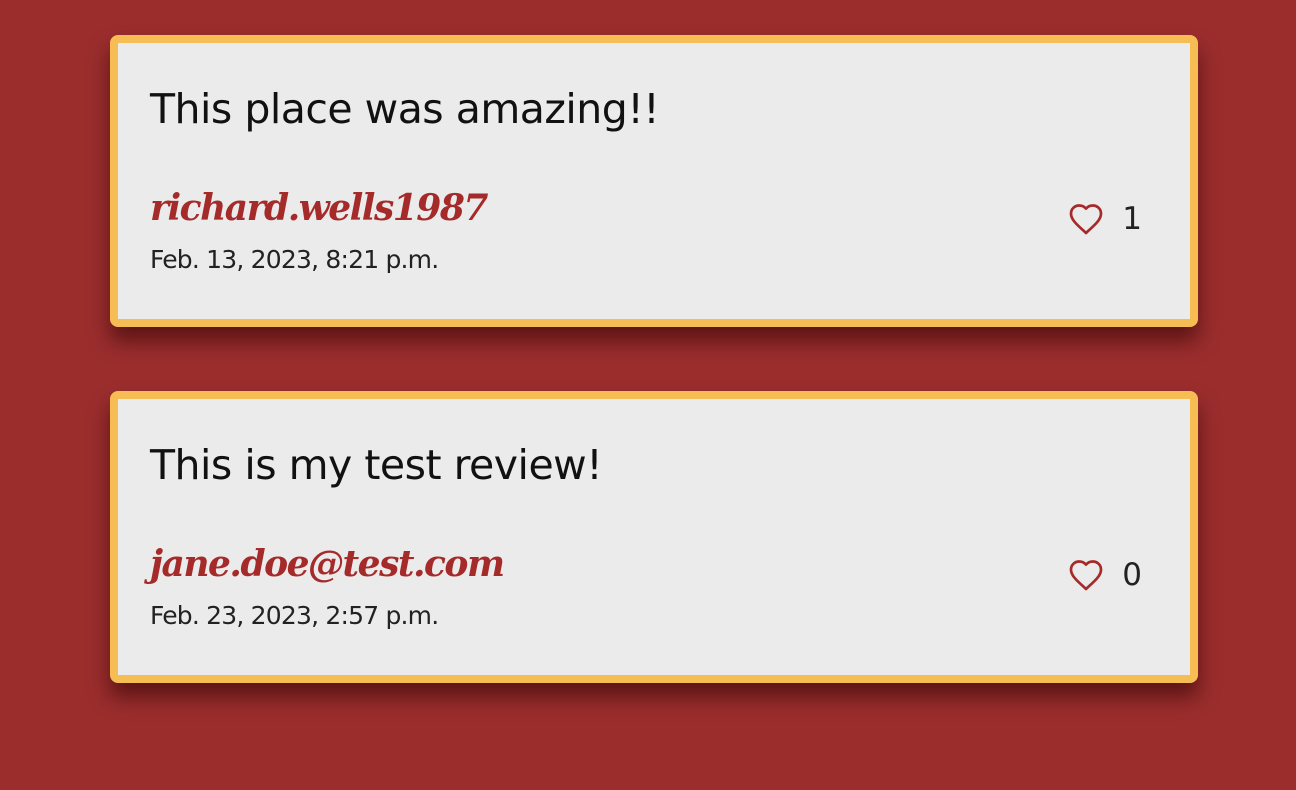 The width and height of the screenshot is (1296, 790). Describe the element at coordinates (1105, 575) in the screenshot. I see `like-area: 0` at that location.